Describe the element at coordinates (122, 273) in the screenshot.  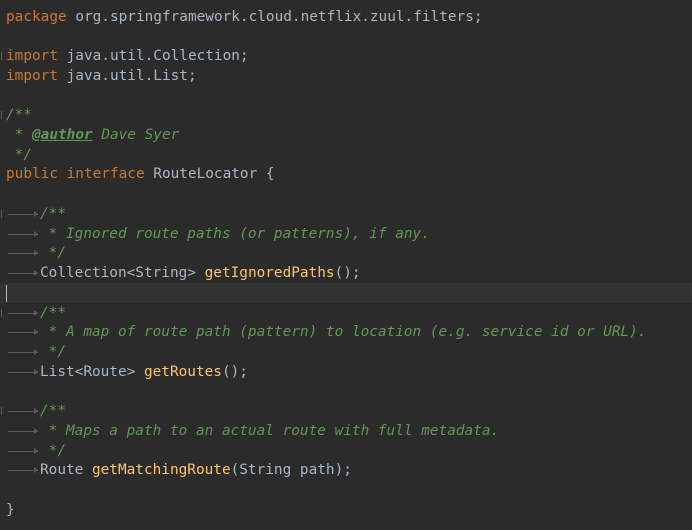
I see `return-type: Collection<String>` at that location.